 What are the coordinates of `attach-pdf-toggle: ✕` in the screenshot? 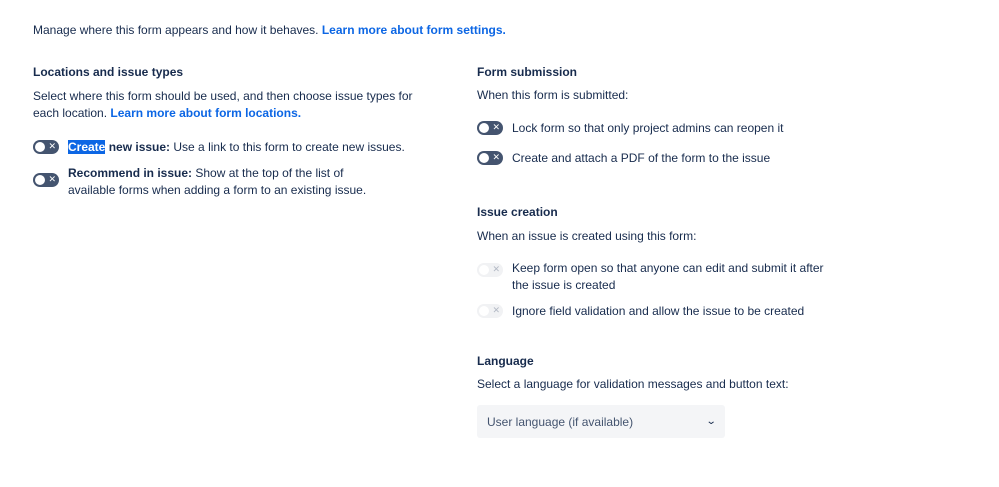 It's located at (490, 158).